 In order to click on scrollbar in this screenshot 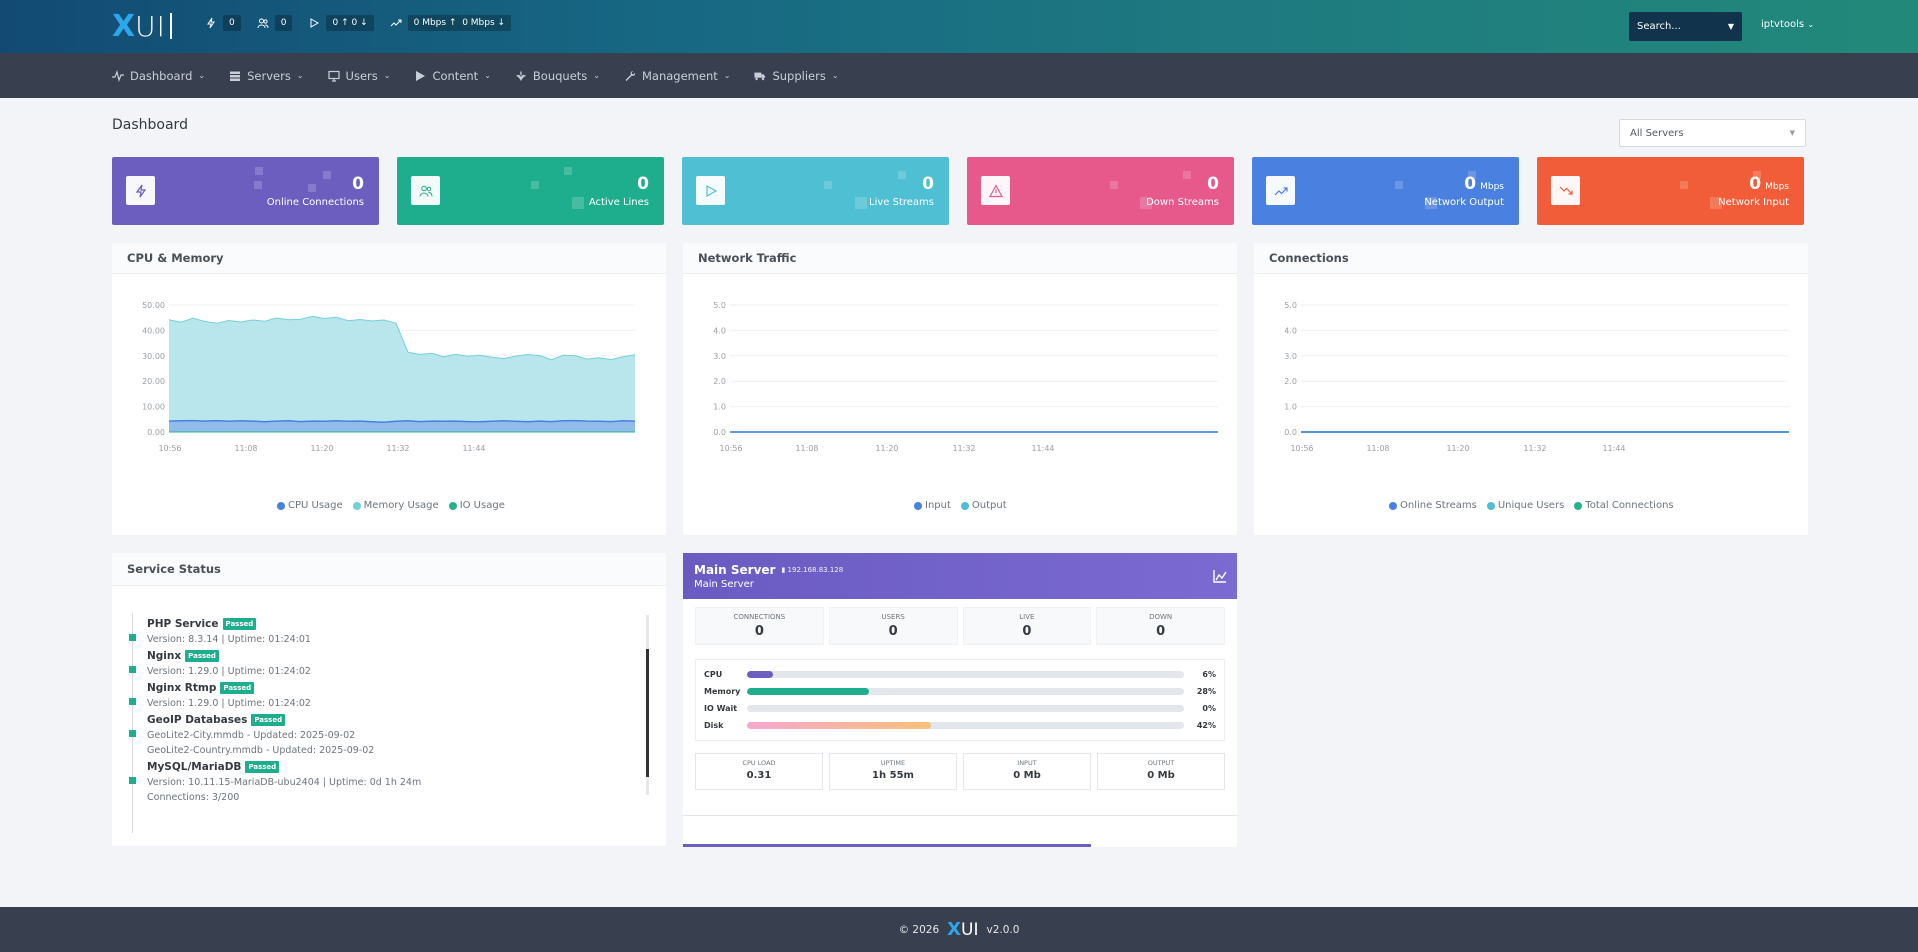, I will do `click(647, 705)`.